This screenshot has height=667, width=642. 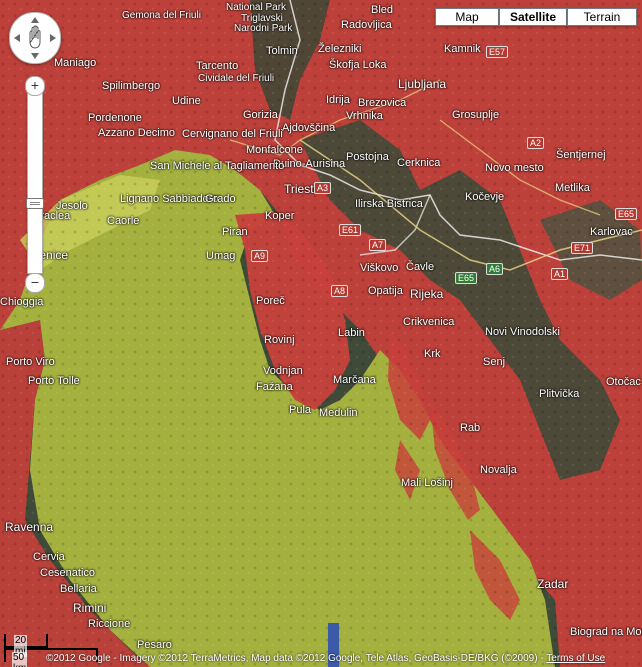 I want to click on route-shield: E71, so click(x=582, y=248).